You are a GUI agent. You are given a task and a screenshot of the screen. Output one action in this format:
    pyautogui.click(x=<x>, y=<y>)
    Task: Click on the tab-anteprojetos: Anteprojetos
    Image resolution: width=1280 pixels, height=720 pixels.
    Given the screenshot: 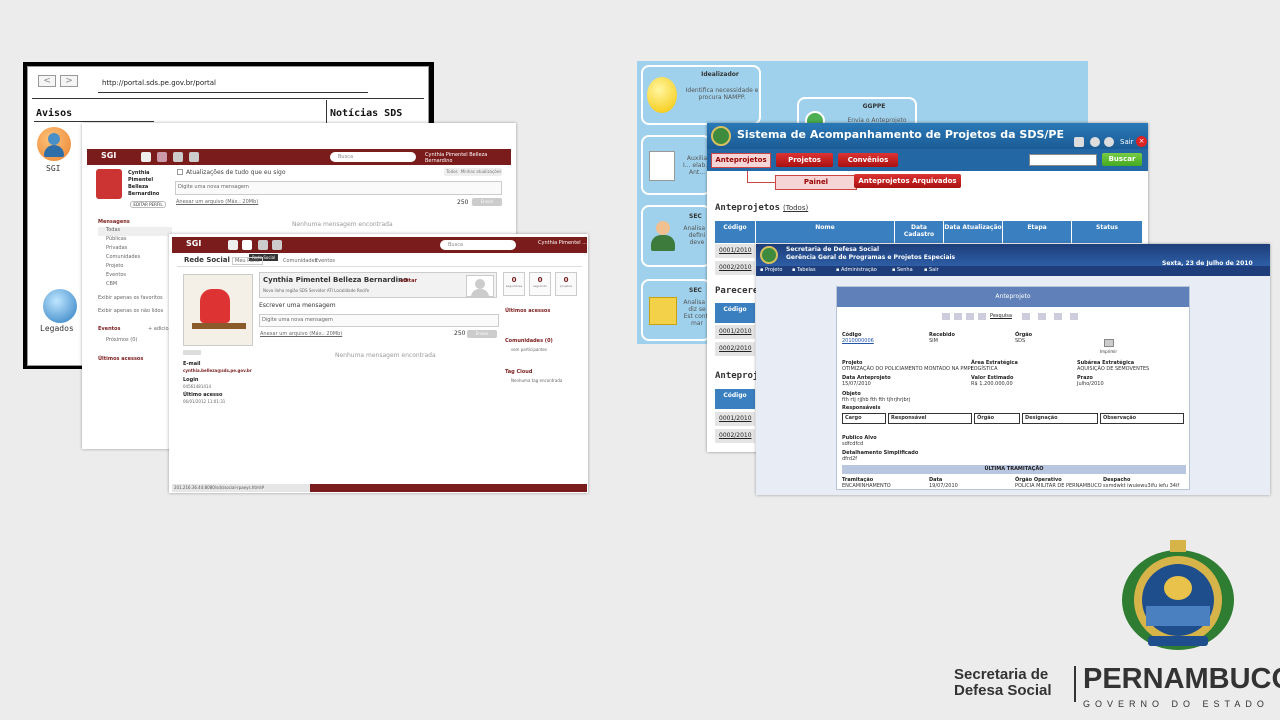 What is the action you would take?
    pyautogui.click(x=741, y=160)
    